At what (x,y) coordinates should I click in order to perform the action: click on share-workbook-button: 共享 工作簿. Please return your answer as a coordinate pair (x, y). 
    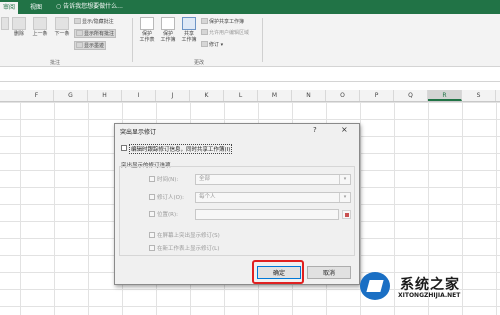
    Looking at the image, I should click on (189, 30).